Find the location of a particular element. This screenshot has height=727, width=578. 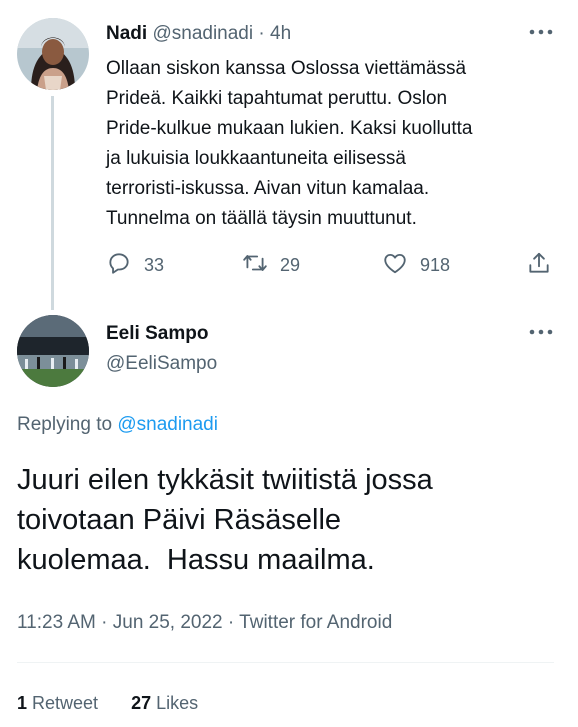

share-upload-icon is located at coordinates (539, 265).